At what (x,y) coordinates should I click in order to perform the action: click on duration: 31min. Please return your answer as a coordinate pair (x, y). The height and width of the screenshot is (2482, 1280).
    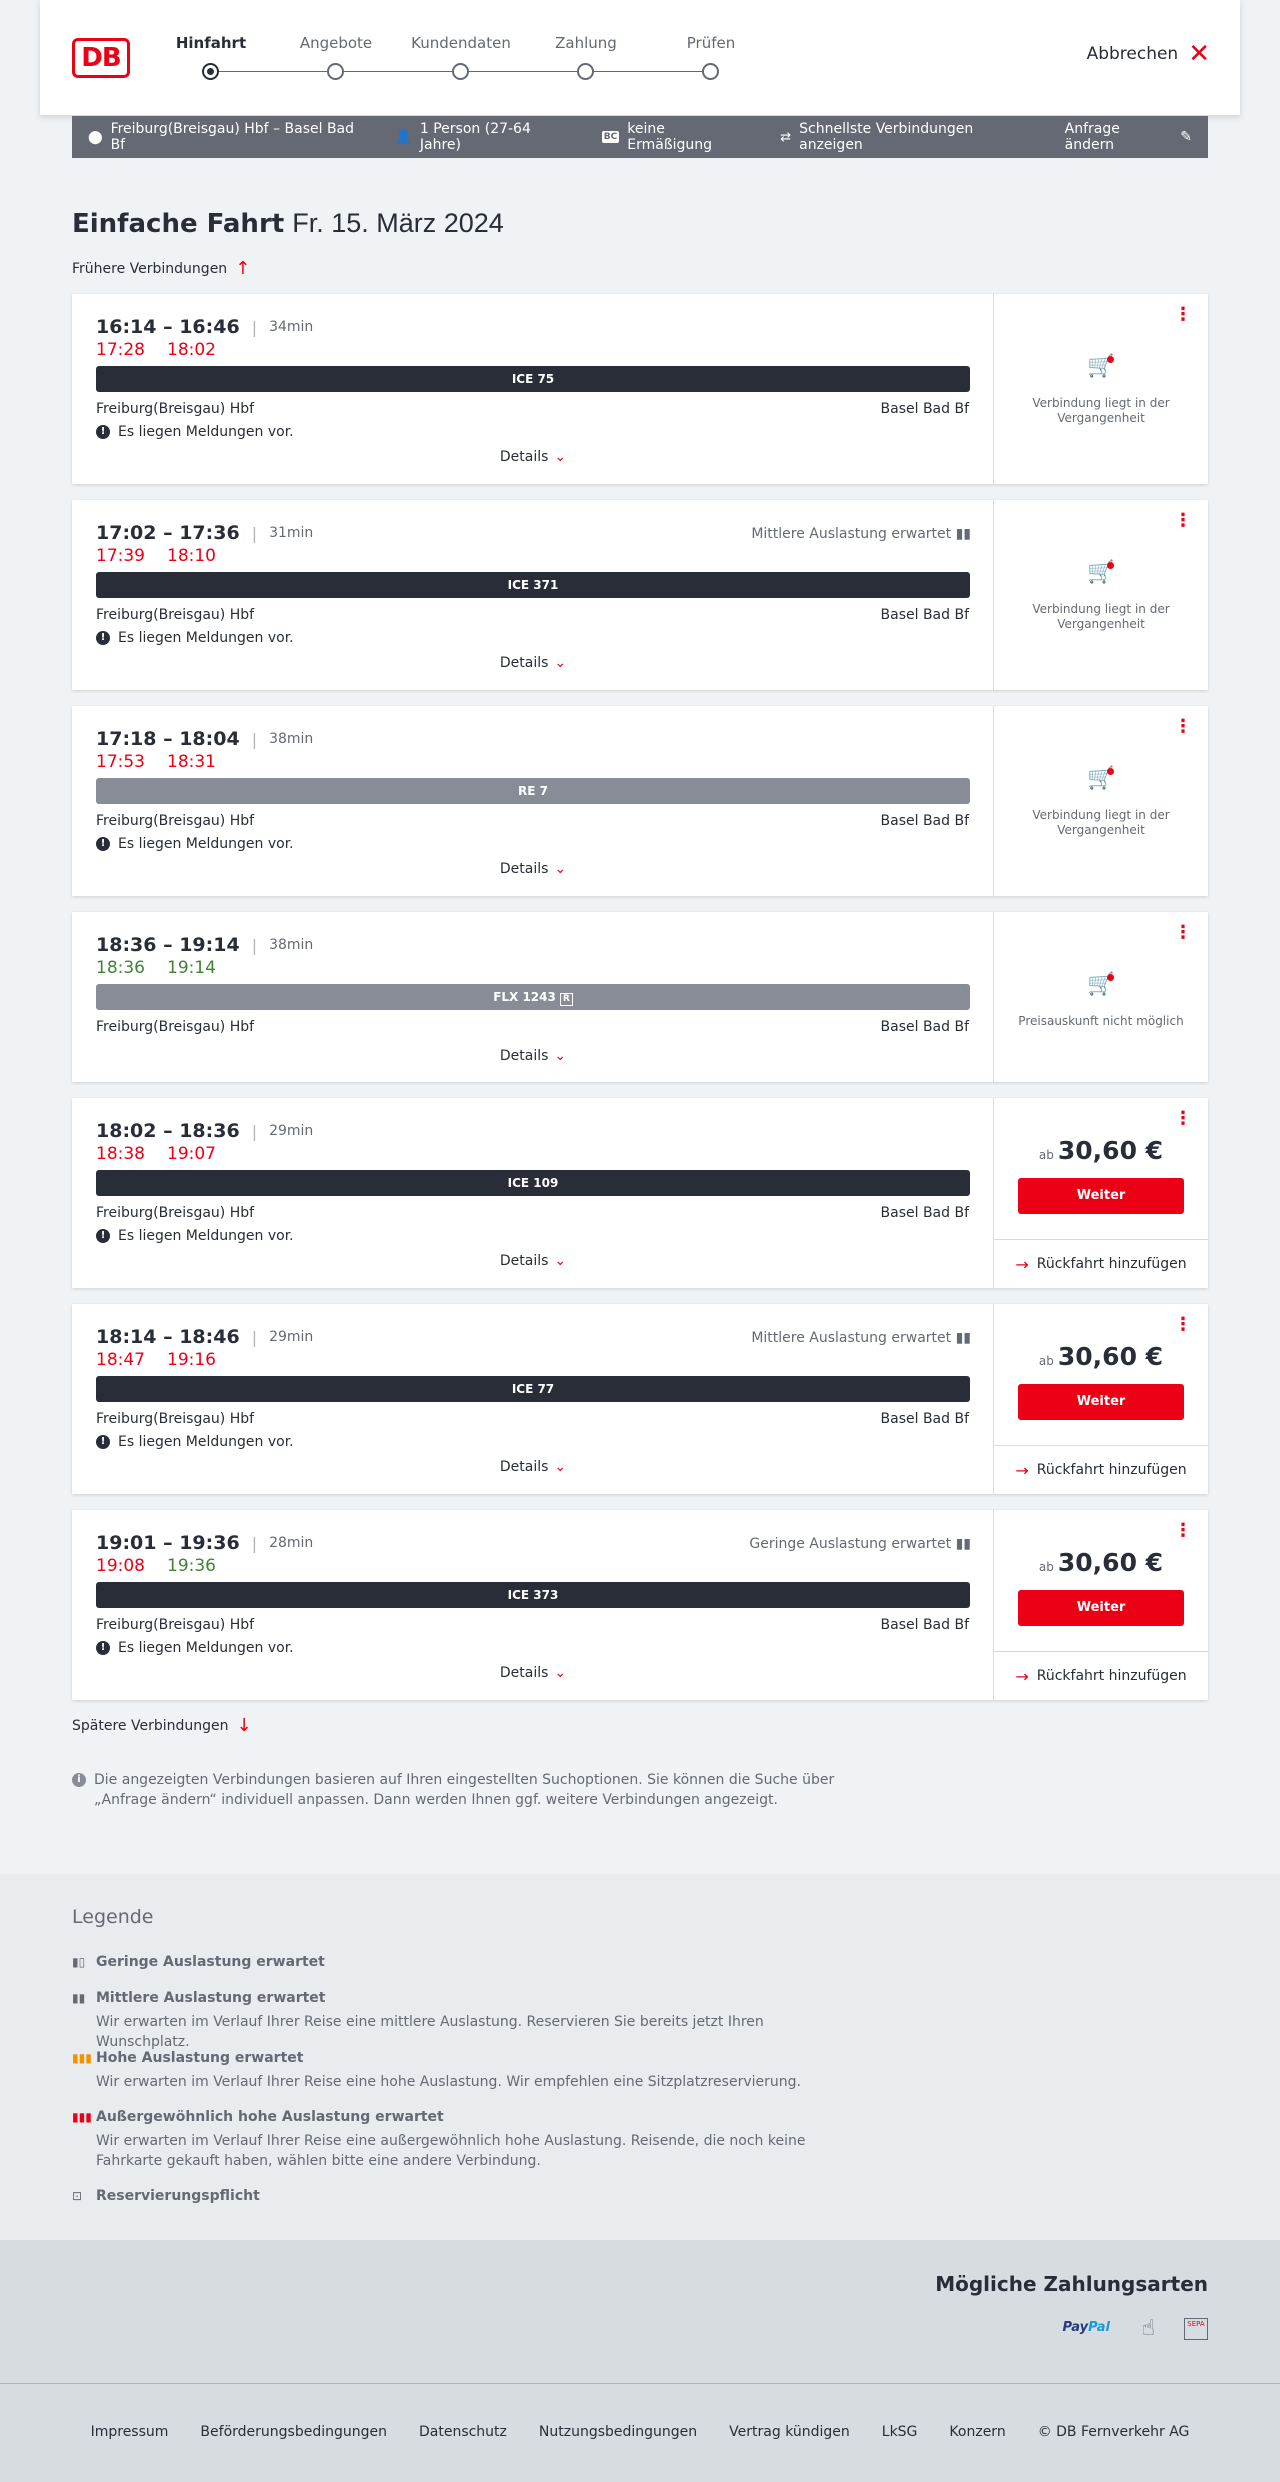
    Looking at the image, I should click on (291, 533).